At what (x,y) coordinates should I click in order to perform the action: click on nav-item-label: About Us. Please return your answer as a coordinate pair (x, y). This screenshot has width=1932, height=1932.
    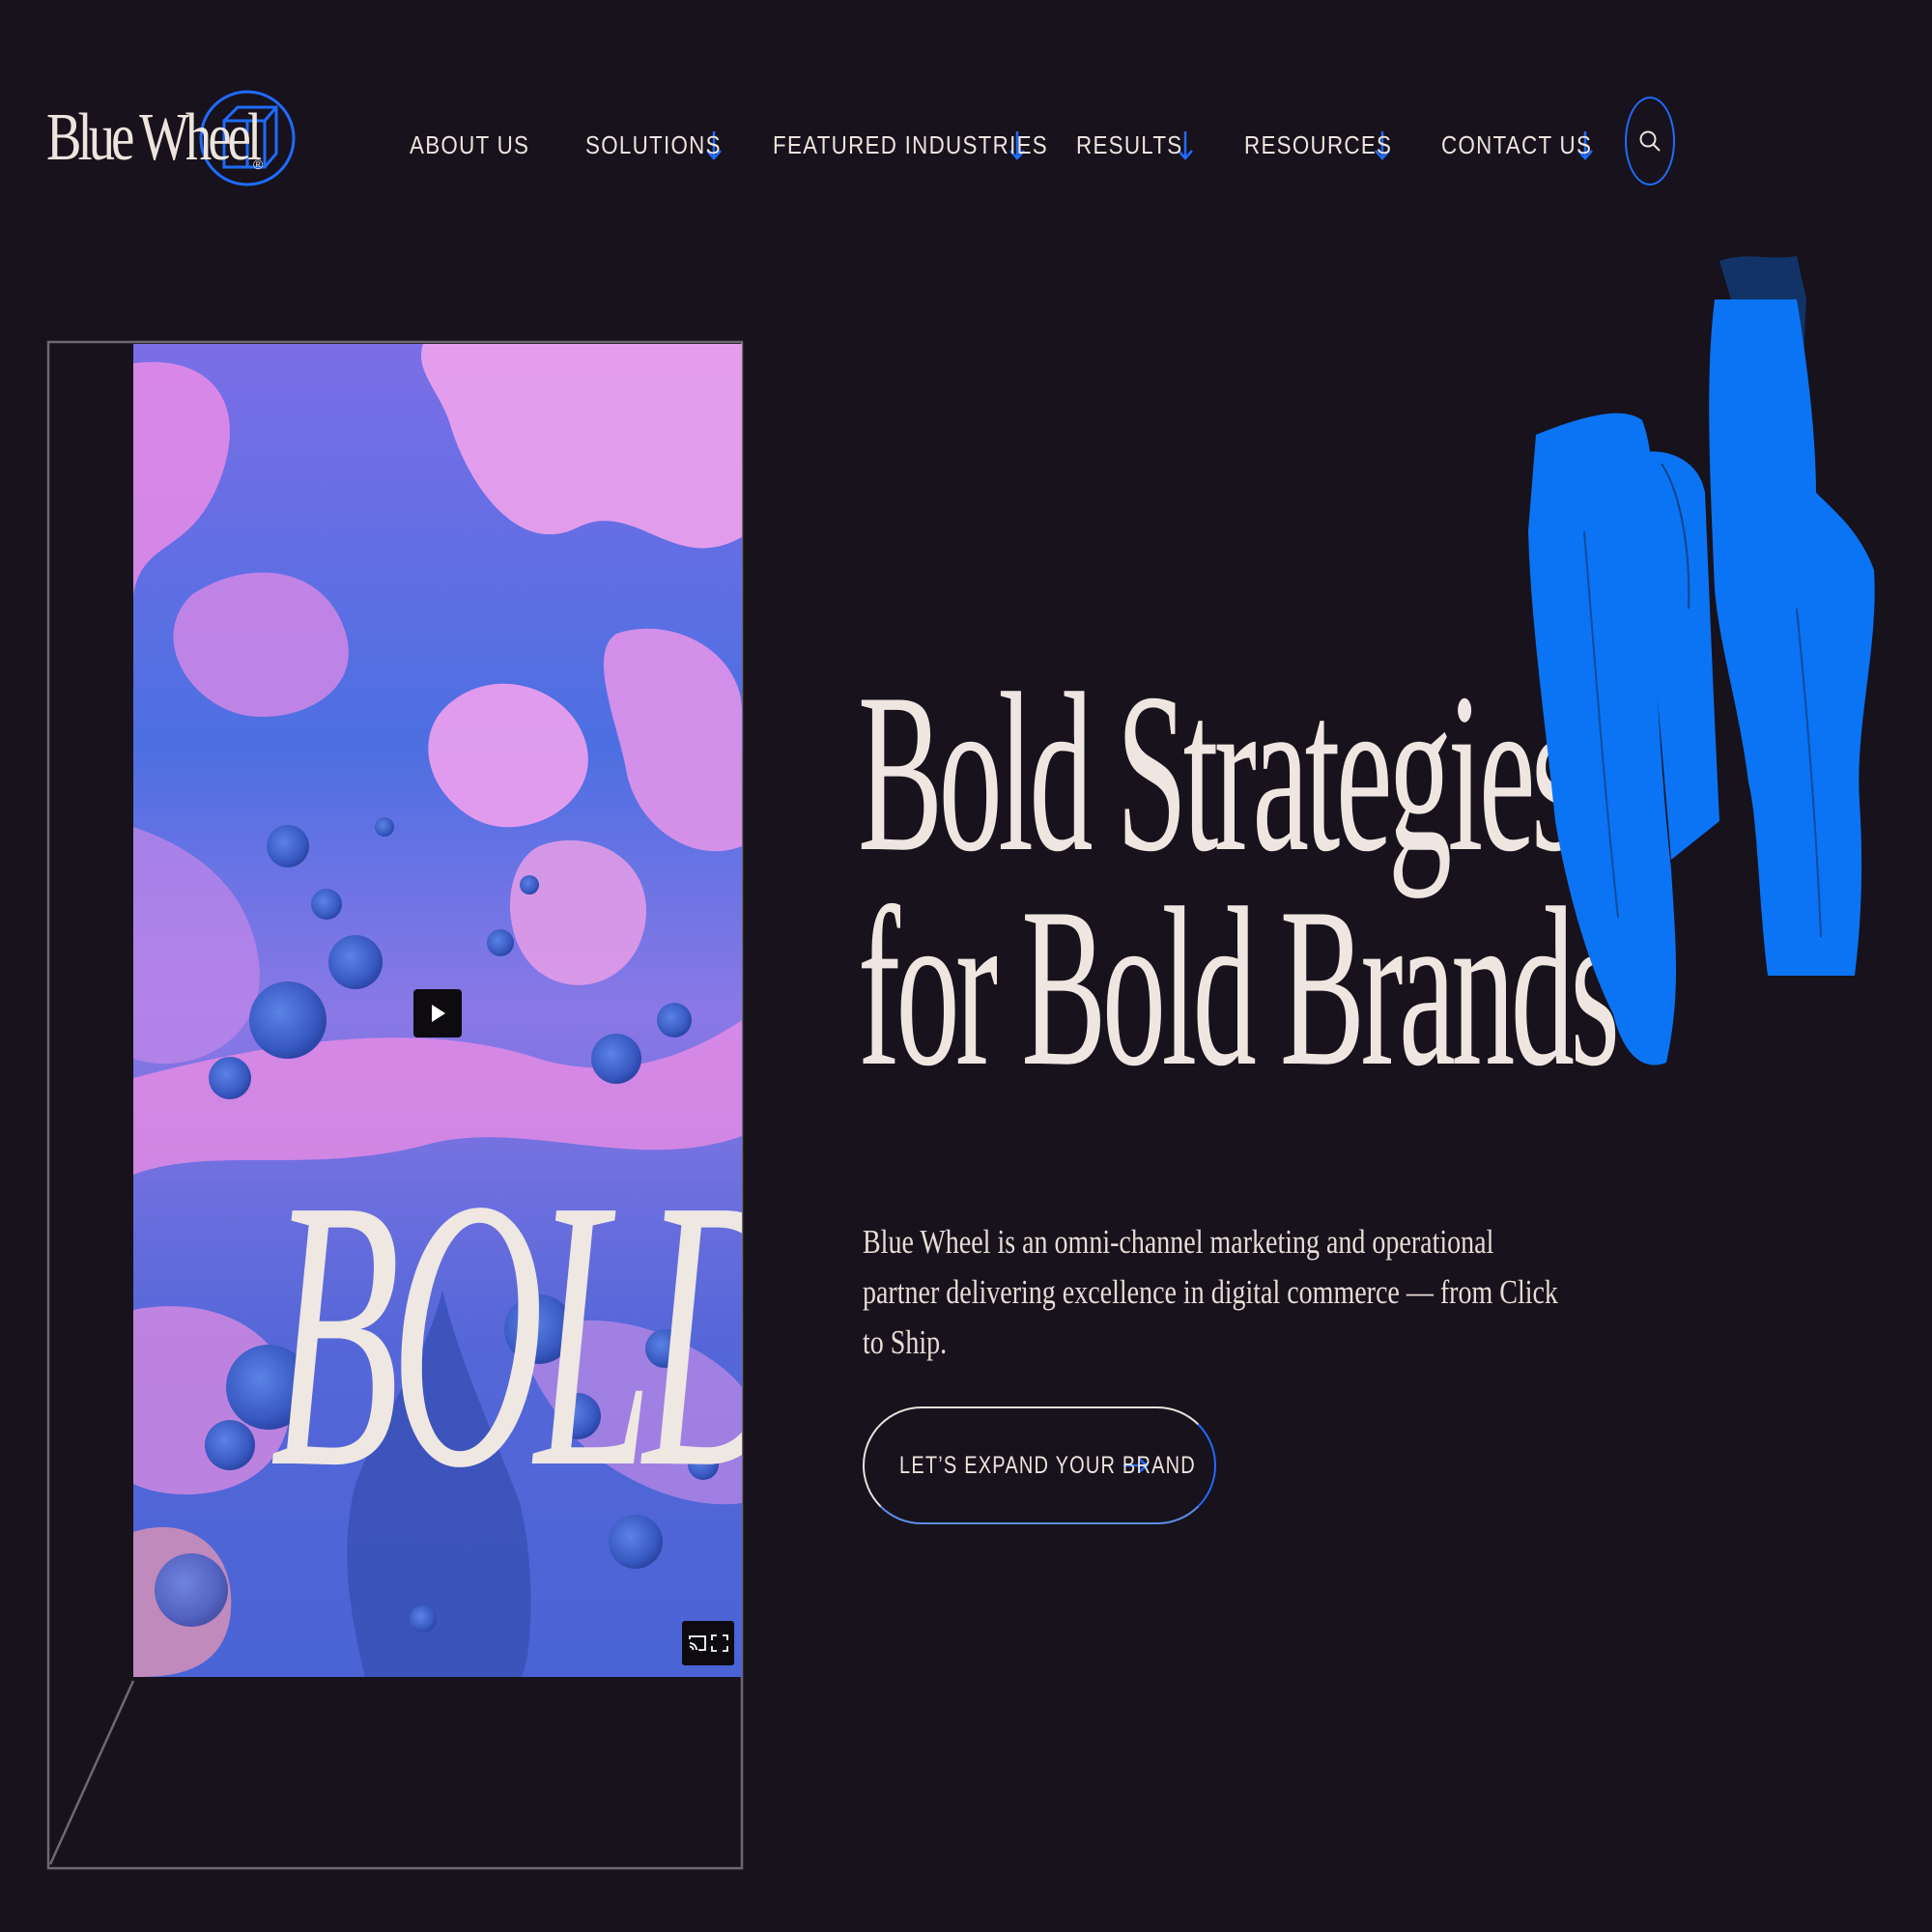
    Looking at the image, I should click on (470, 144).